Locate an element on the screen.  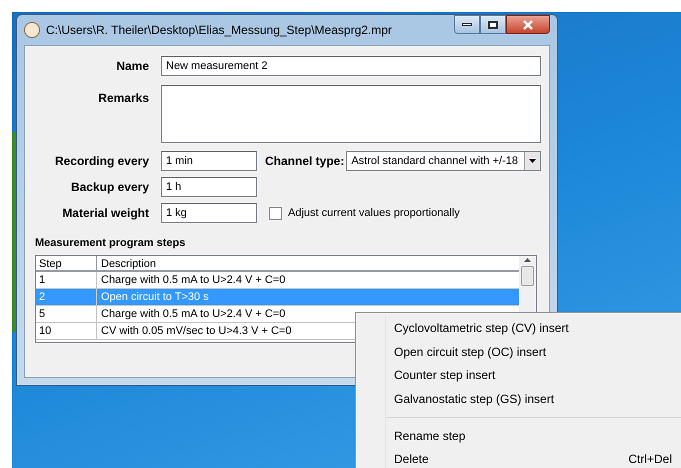
field-label: Material weight is located at coordinates (105, 213).